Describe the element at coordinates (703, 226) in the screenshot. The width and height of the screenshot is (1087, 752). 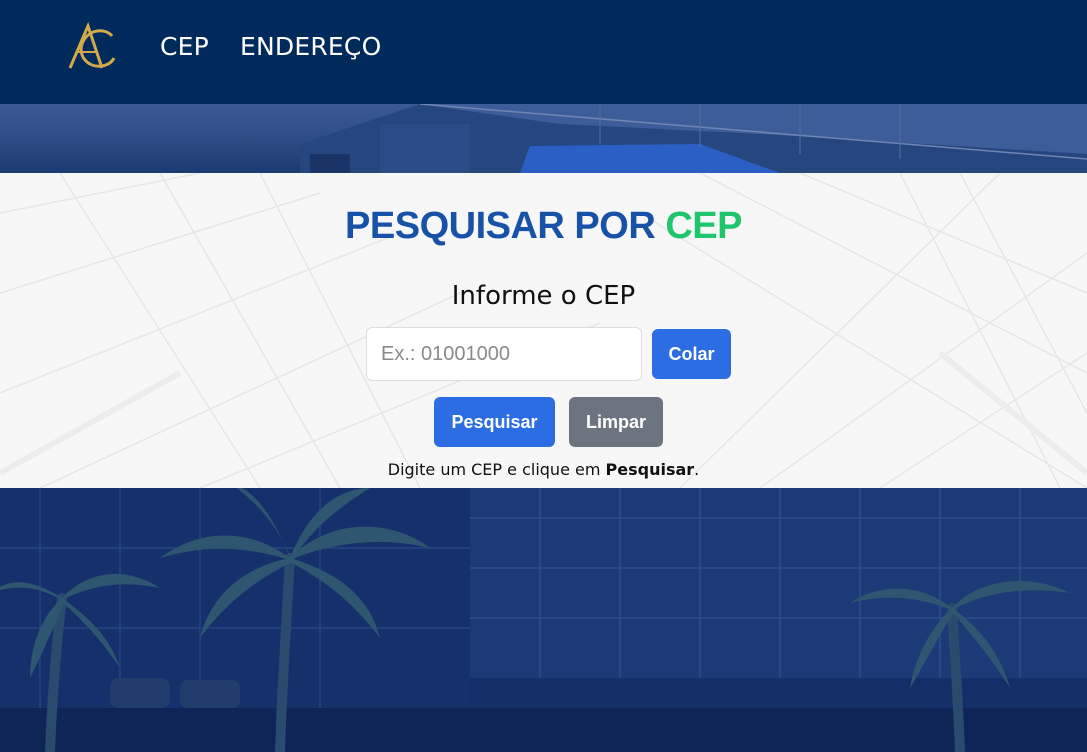
I see `page-title-part2: CEP` at that location.